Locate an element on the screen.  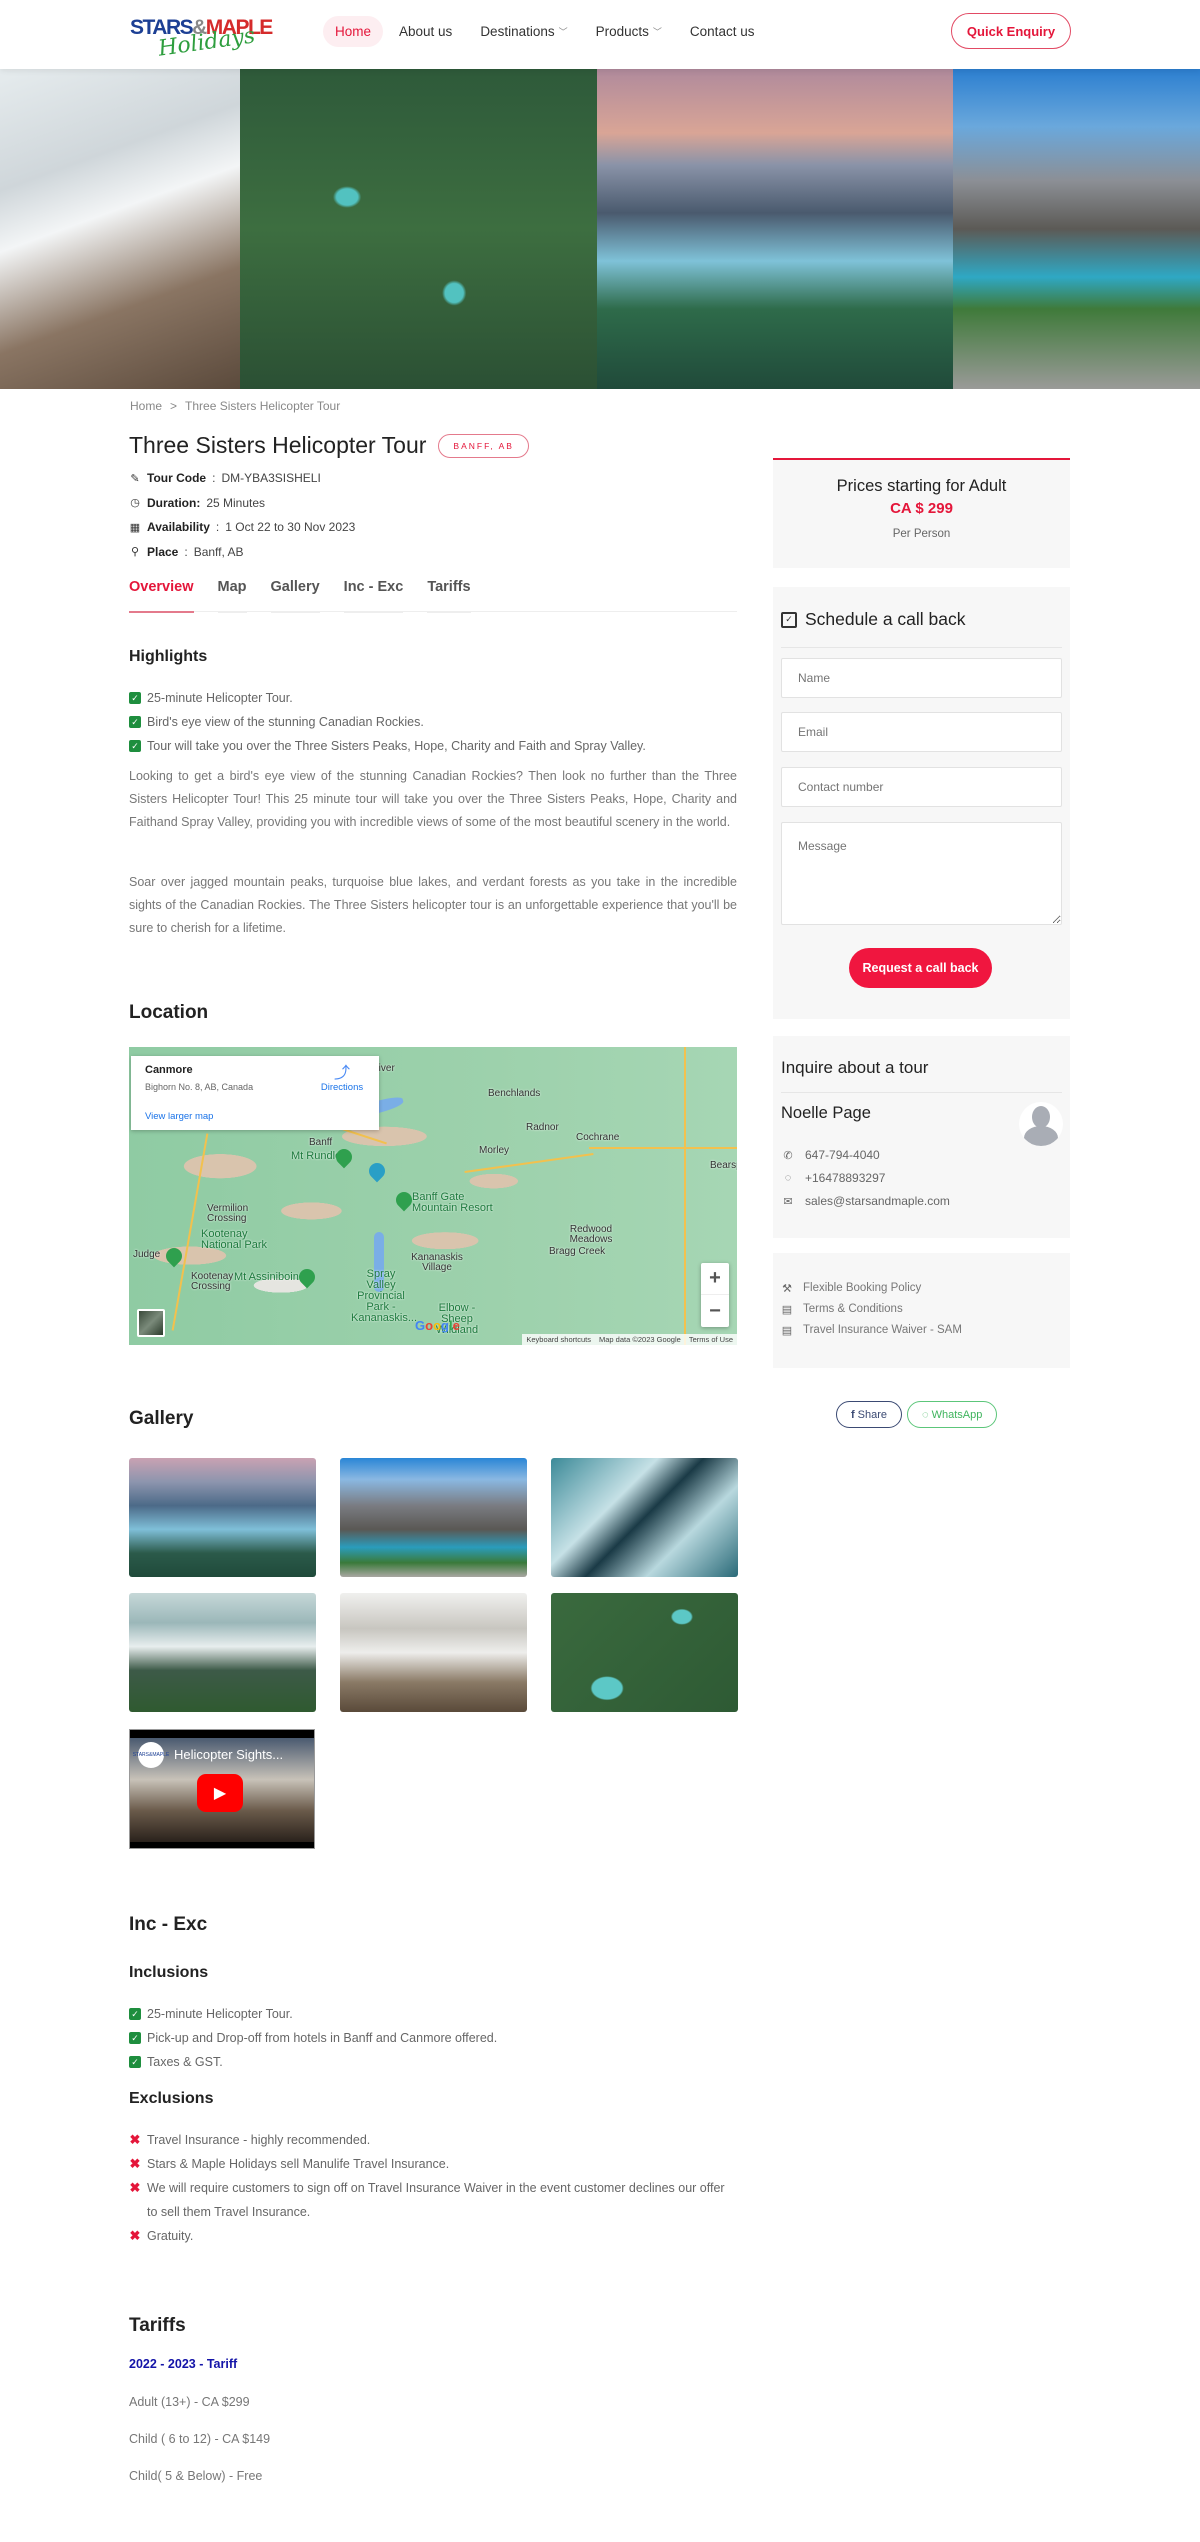
play-icon: ▶ is located at coordinates (220, 1793).